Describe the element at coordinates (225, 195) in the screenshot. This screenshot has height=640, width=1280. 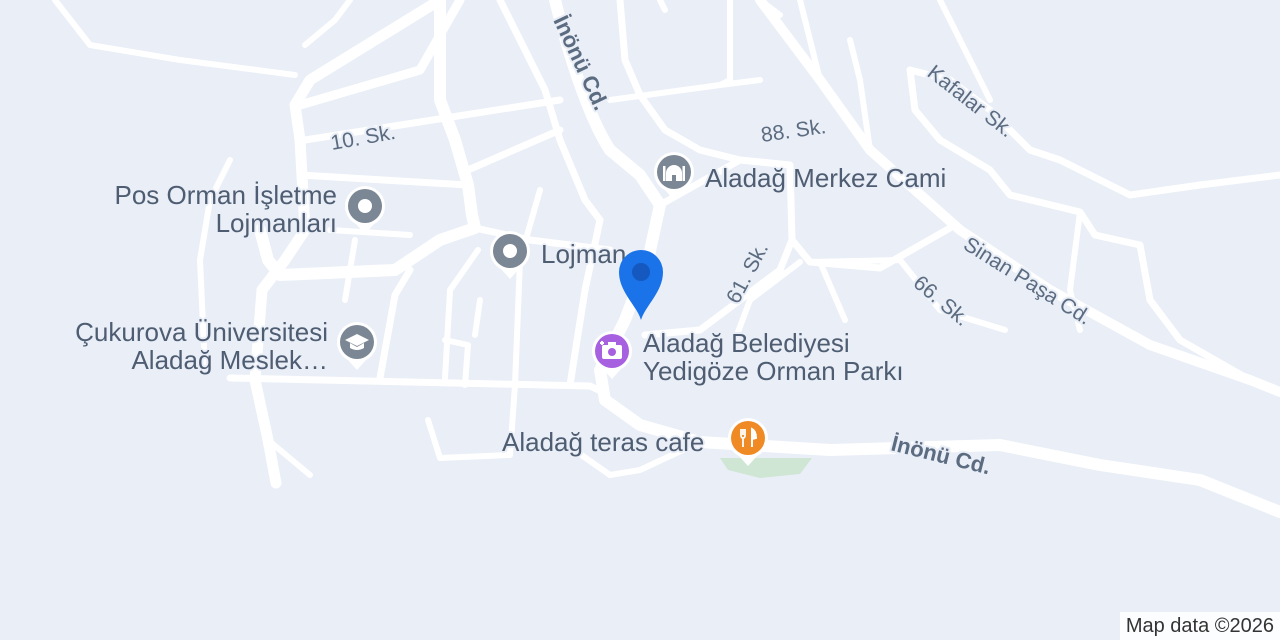
I see `poi-label-line: Pos Orman İşletme` at that location.